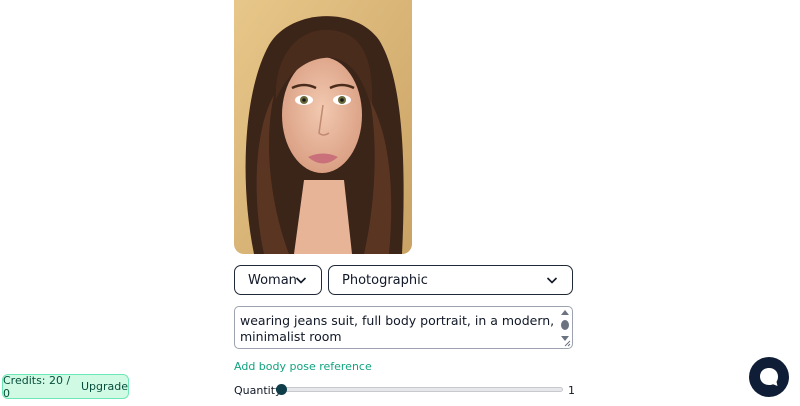  What do you see at coordinates (258, 390) in the screenshot?
I see `quantity-label: Quantity` at bounding box center [258, 390].